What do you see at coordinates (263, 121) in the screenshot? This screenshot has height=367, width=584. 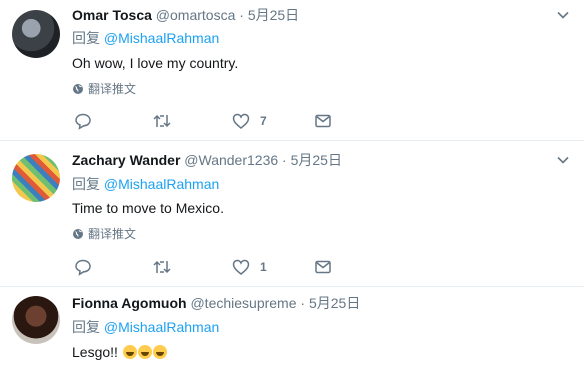 I see `like-count: 7` at bounding box center [263, 121].